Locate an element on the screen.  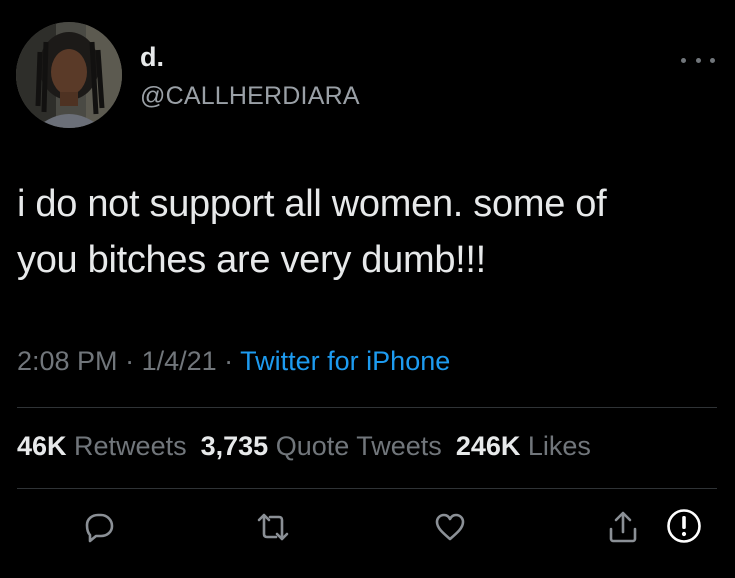
reply-icon is located at coordinates (99, 527).